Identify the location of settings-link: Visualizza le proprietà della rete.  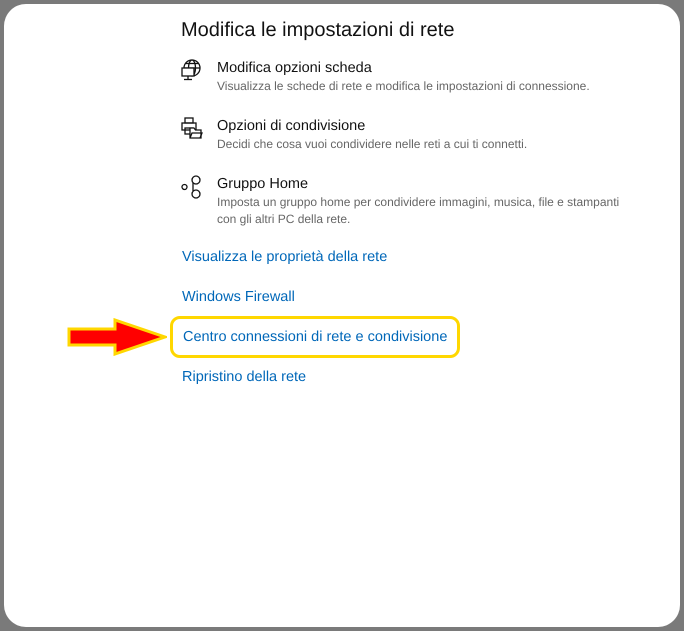
(284, 257).